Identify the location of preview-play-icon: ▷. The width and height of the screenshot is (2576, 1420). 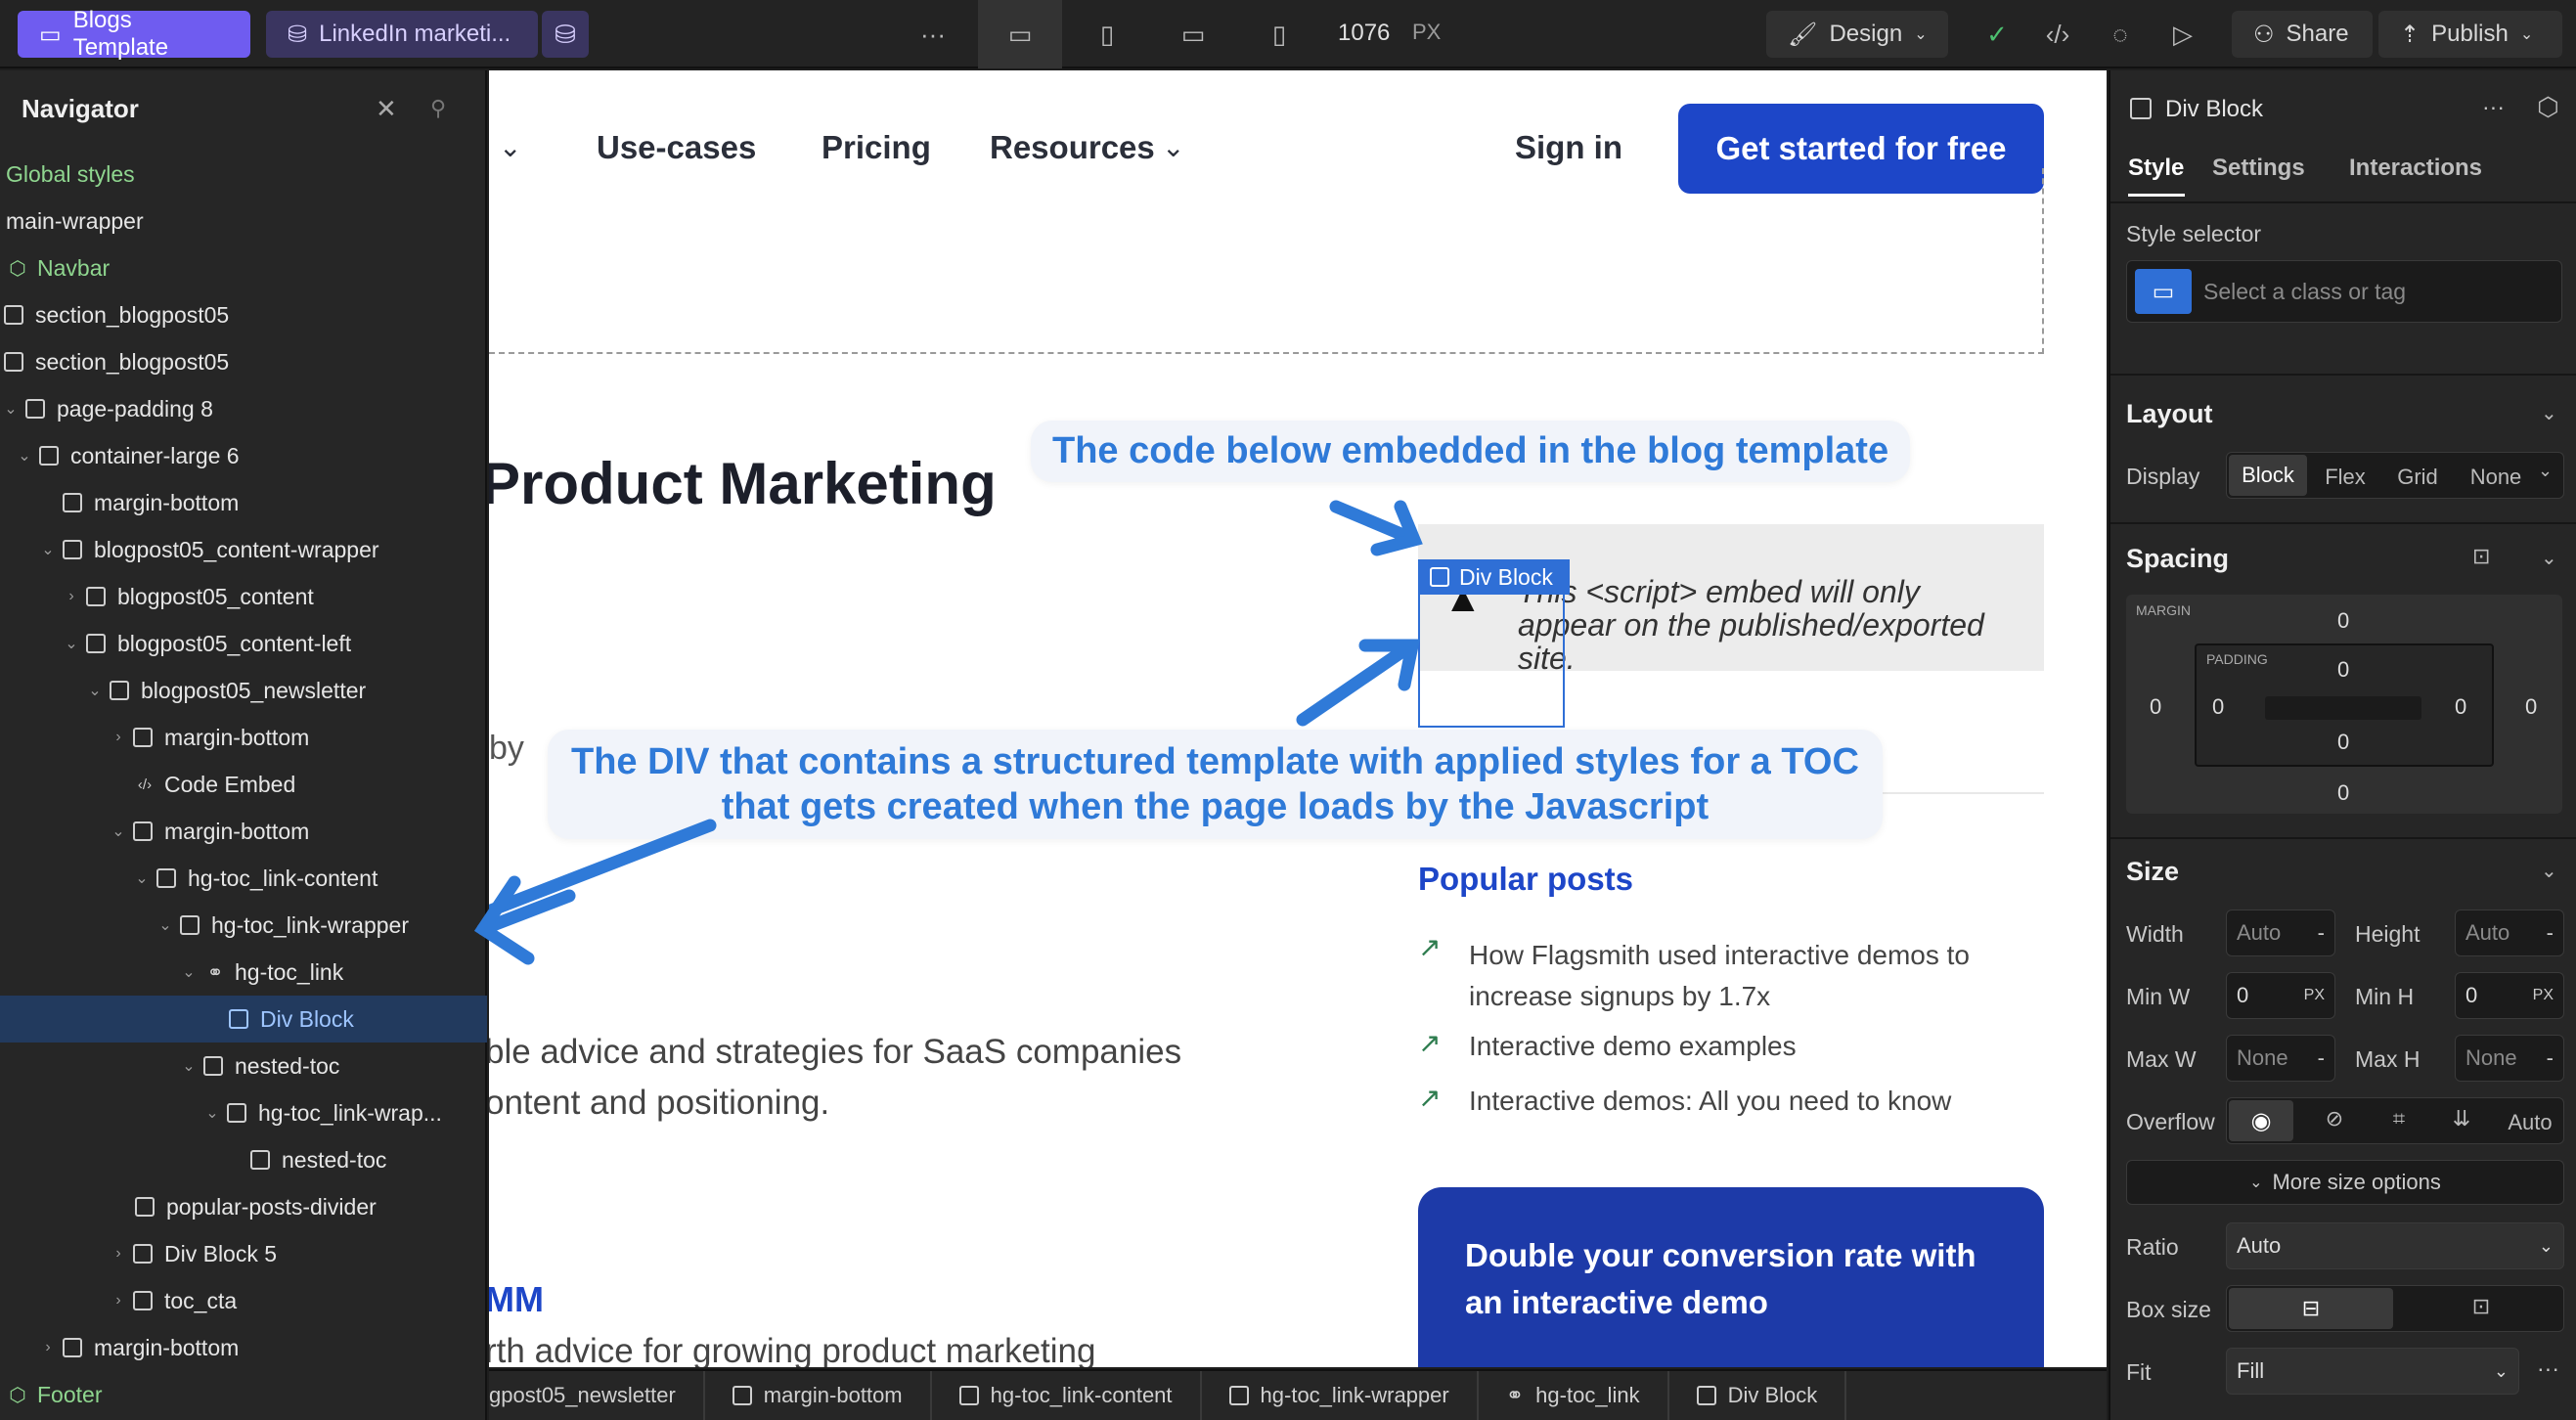
(2182, 34).